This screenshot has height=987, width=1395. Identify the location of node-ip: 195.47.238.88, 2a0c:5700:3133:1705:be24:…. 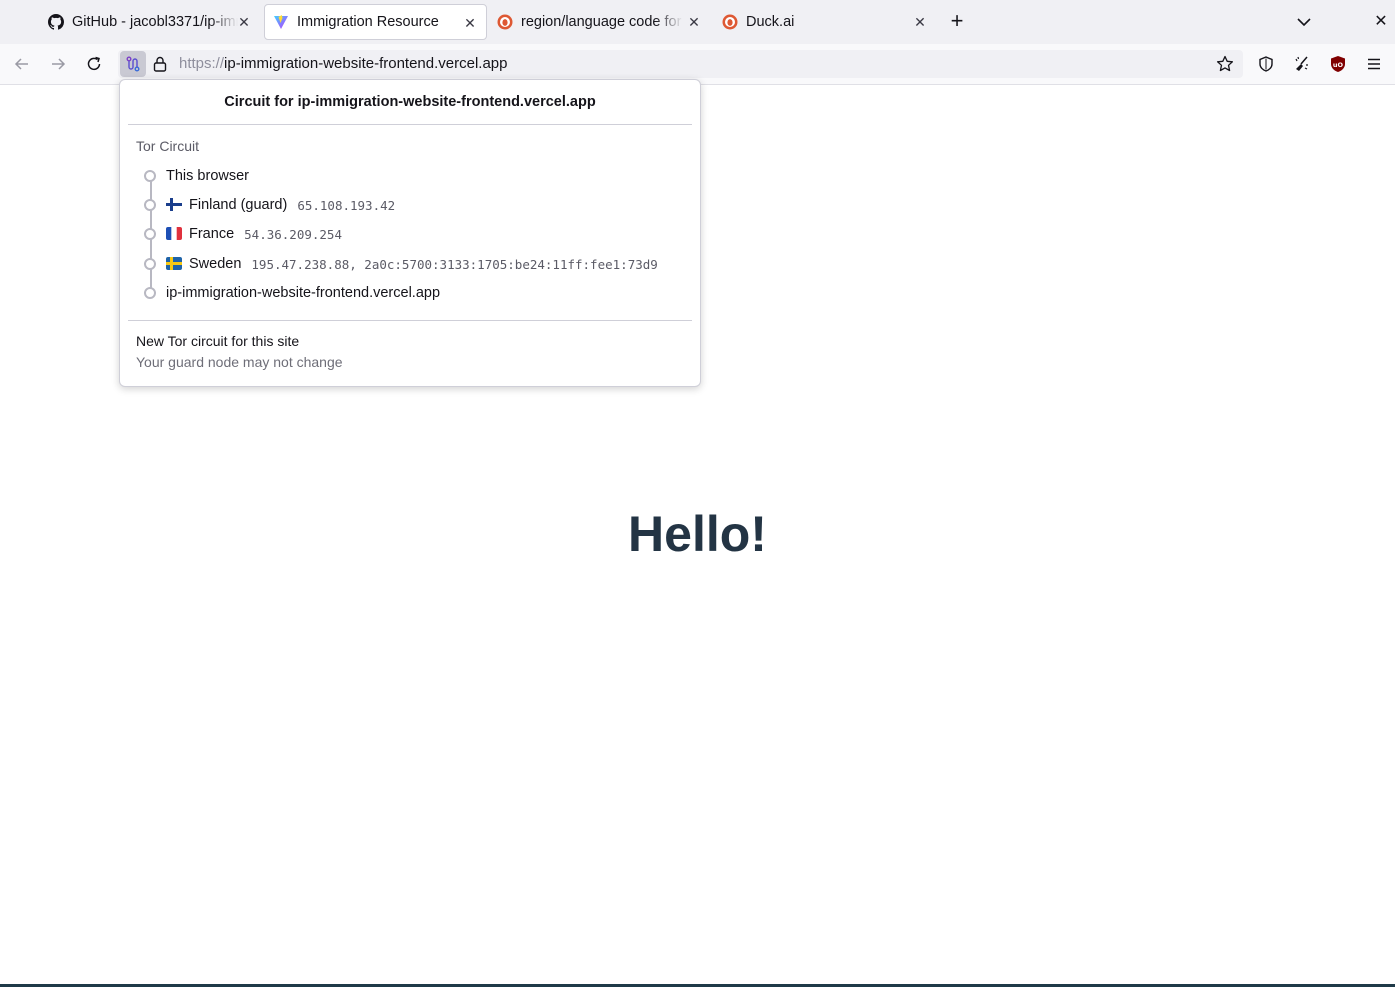
(454, 264).